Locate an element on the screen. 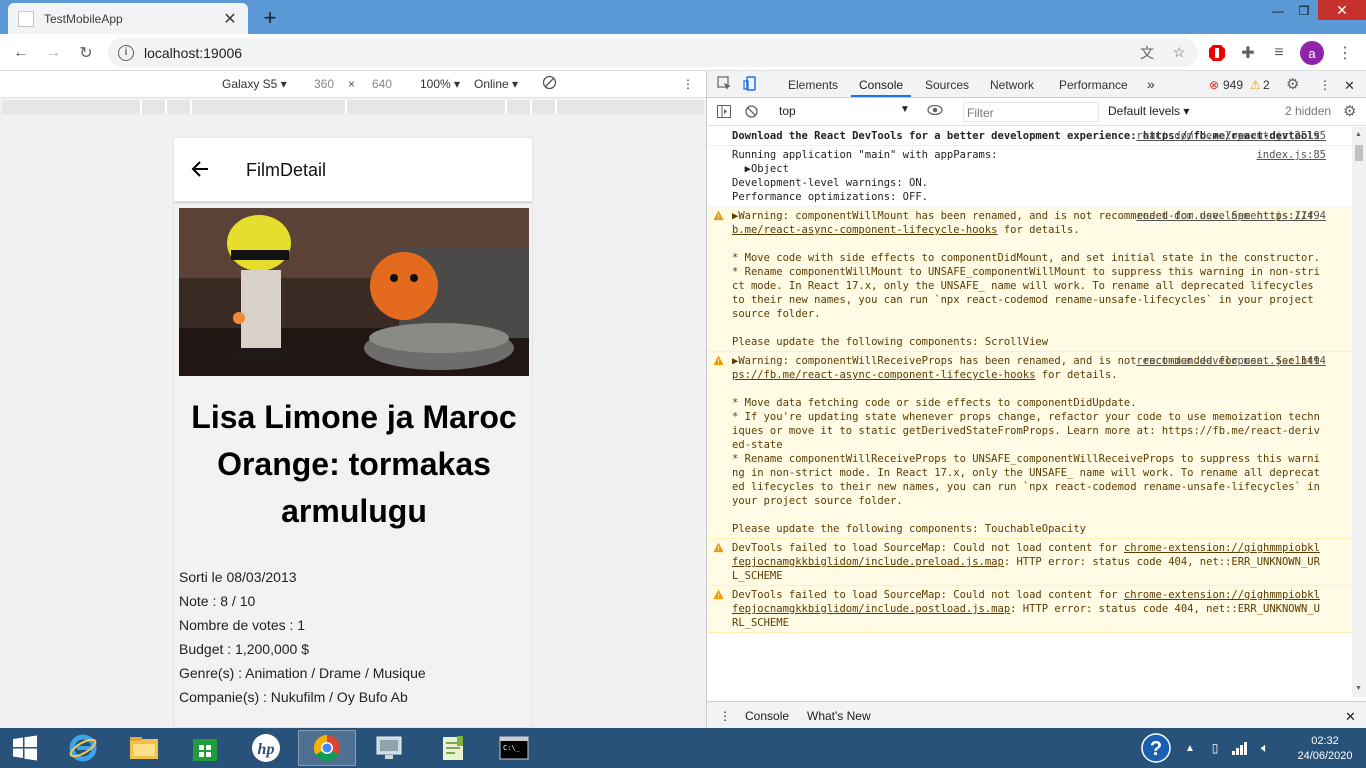 Image resolution: width=1366 pixels, height=768 pixels. minimize-icon: — is located at coordinates (1278, 11).